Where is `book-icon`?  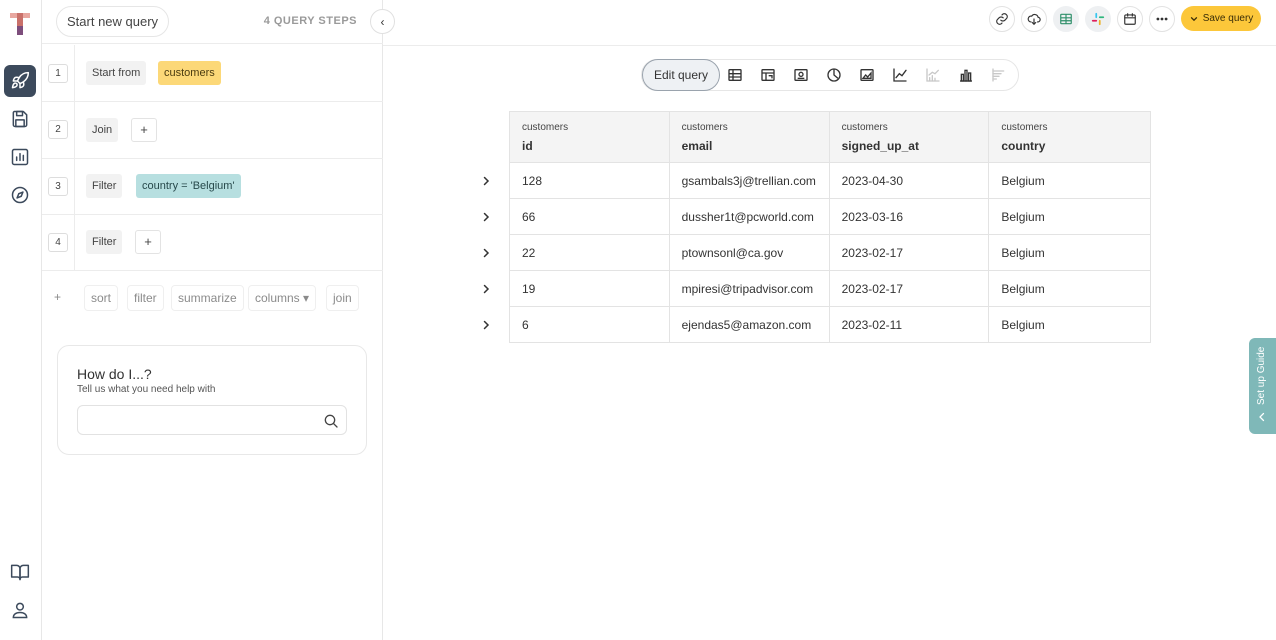
book-icon is located at coordinates (20, 572).